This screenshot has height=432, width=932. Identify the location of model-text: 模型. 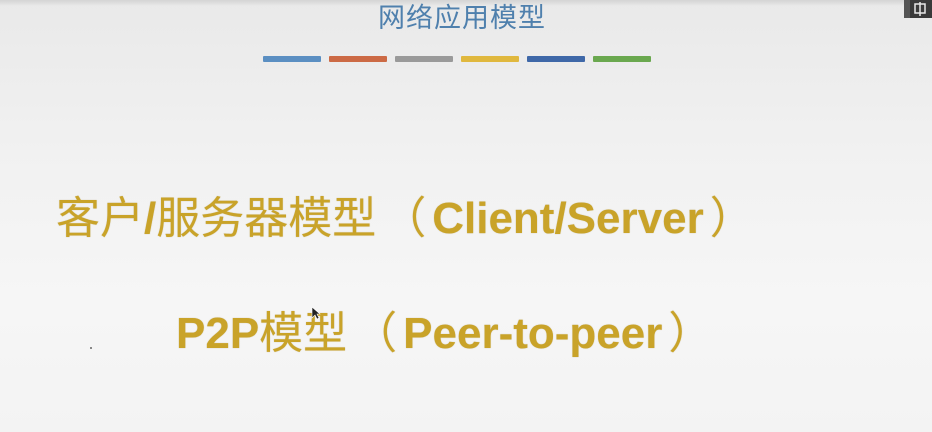
(303, 333).